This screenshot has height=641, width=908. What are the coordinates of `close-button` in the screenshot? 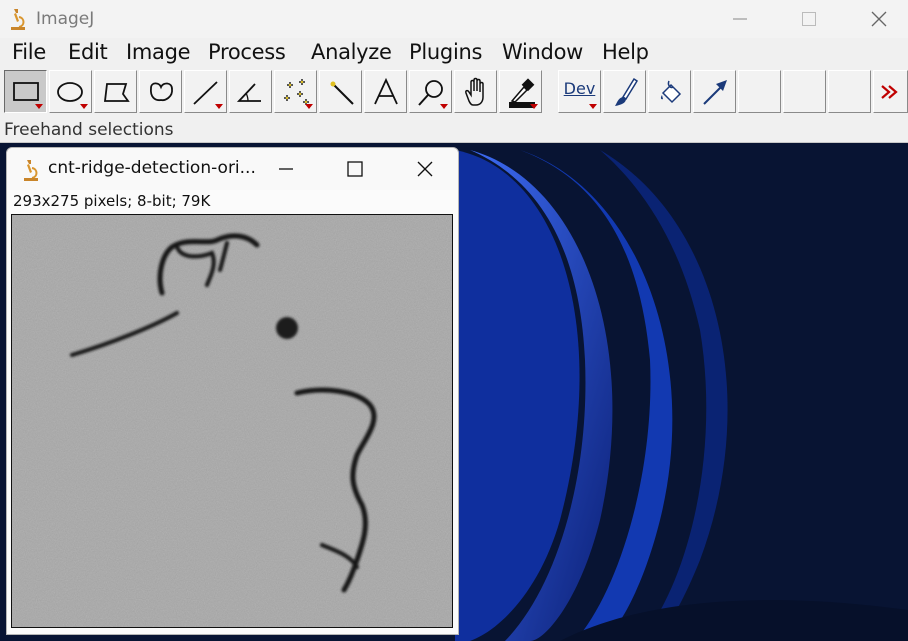 It's located at (879, 19).